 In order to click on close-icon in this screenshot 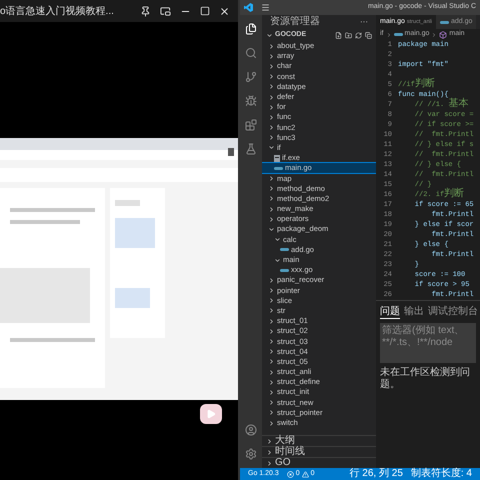, I will do `click(224, 11)`.